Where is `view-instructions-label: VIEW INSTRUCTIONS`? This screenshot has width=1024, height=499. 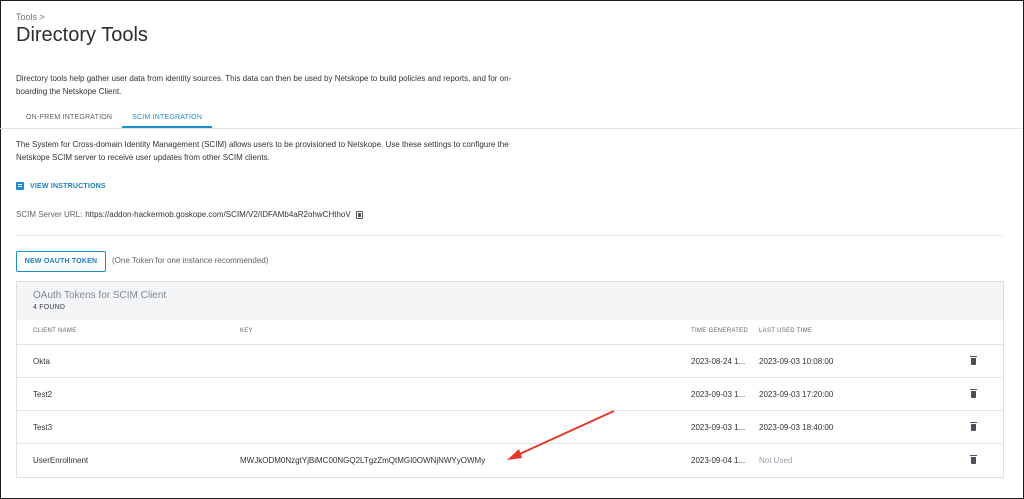 view-instructions-label: VIEW INSTRUCTIONS is located at coordinates (68, 186).